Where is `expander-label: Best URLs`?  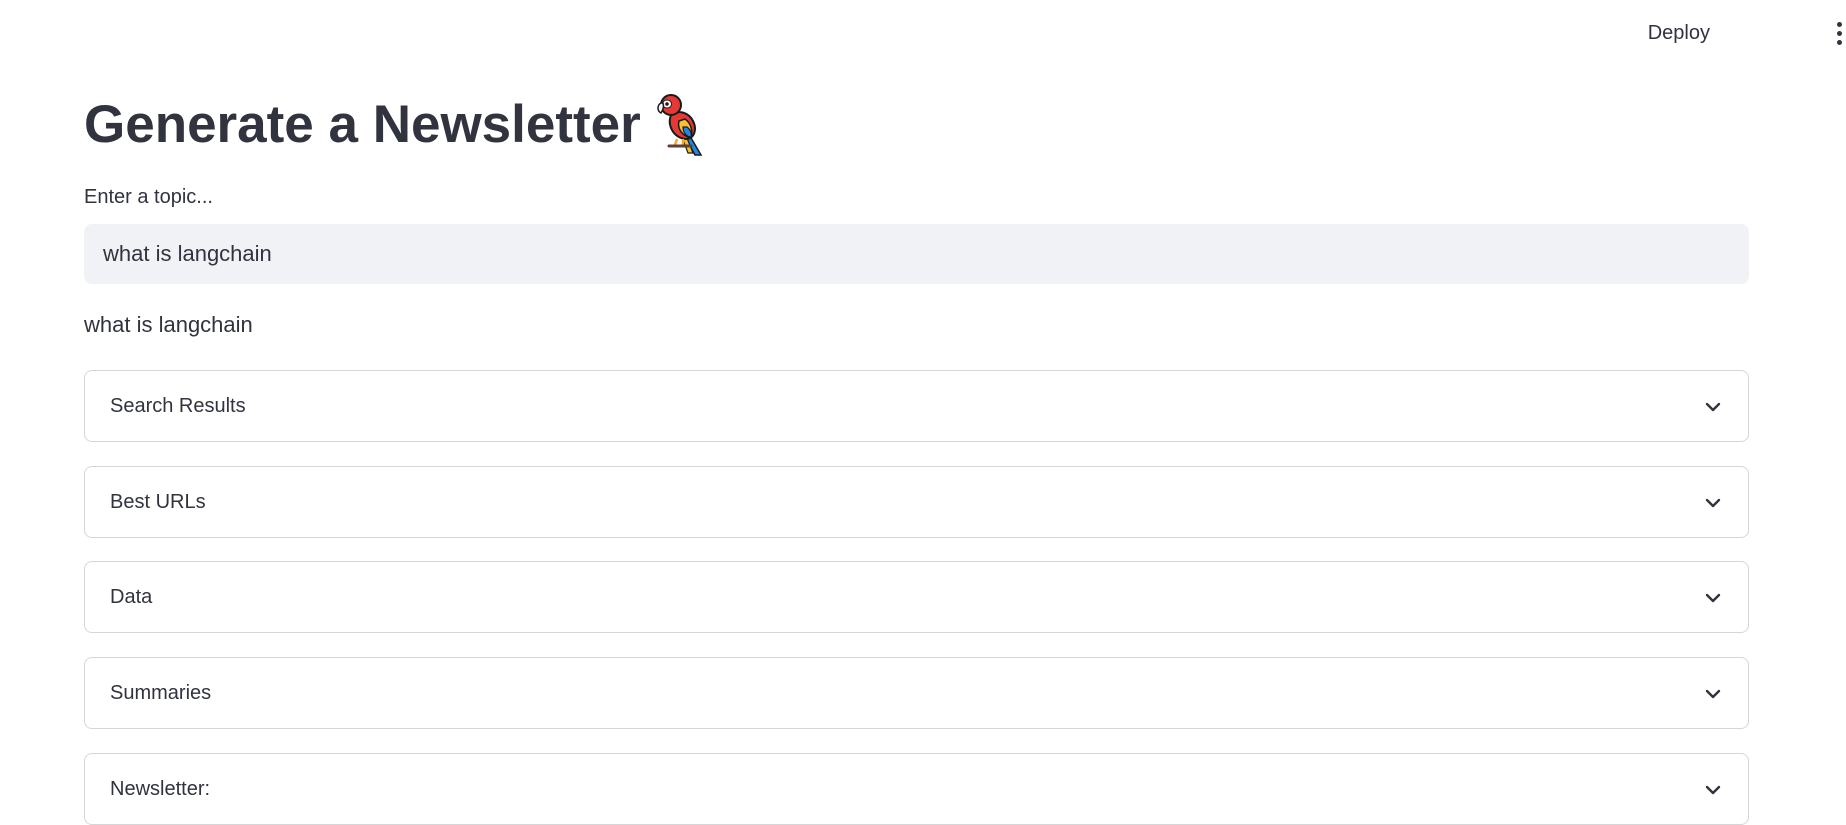 expander-label: Best URLs is located at coordinates (158, 502).